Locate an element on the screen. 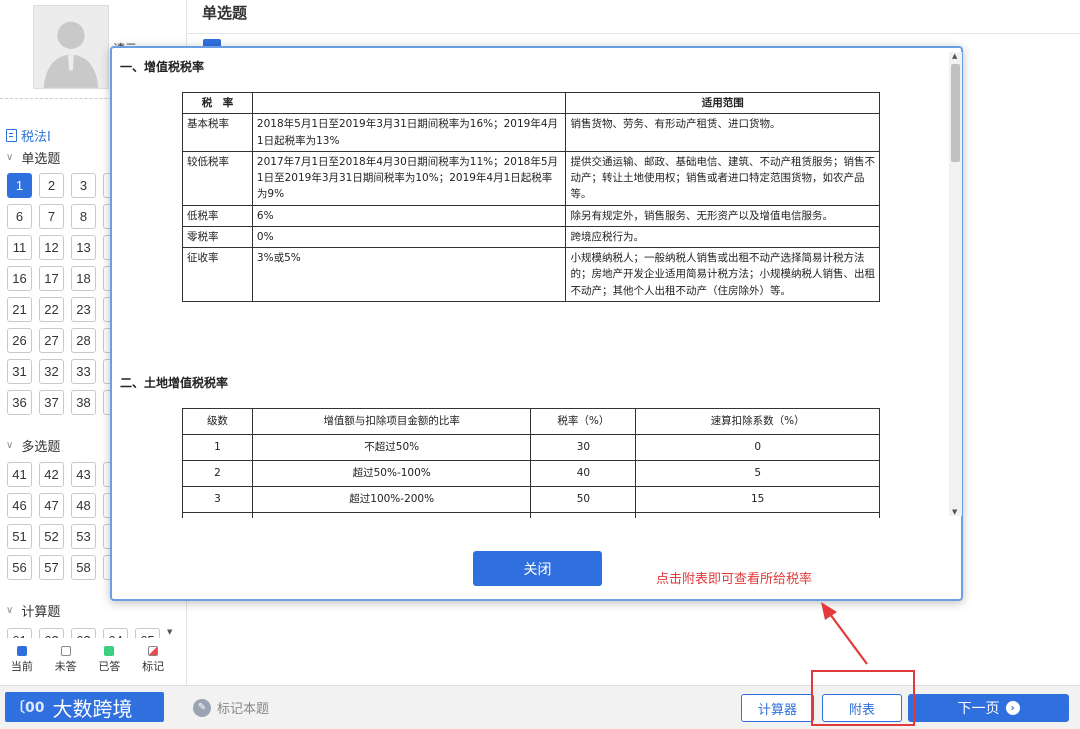 This screenshot has width=1080, height=729. question-number-button: 57 is located at coordinates (51, 567).